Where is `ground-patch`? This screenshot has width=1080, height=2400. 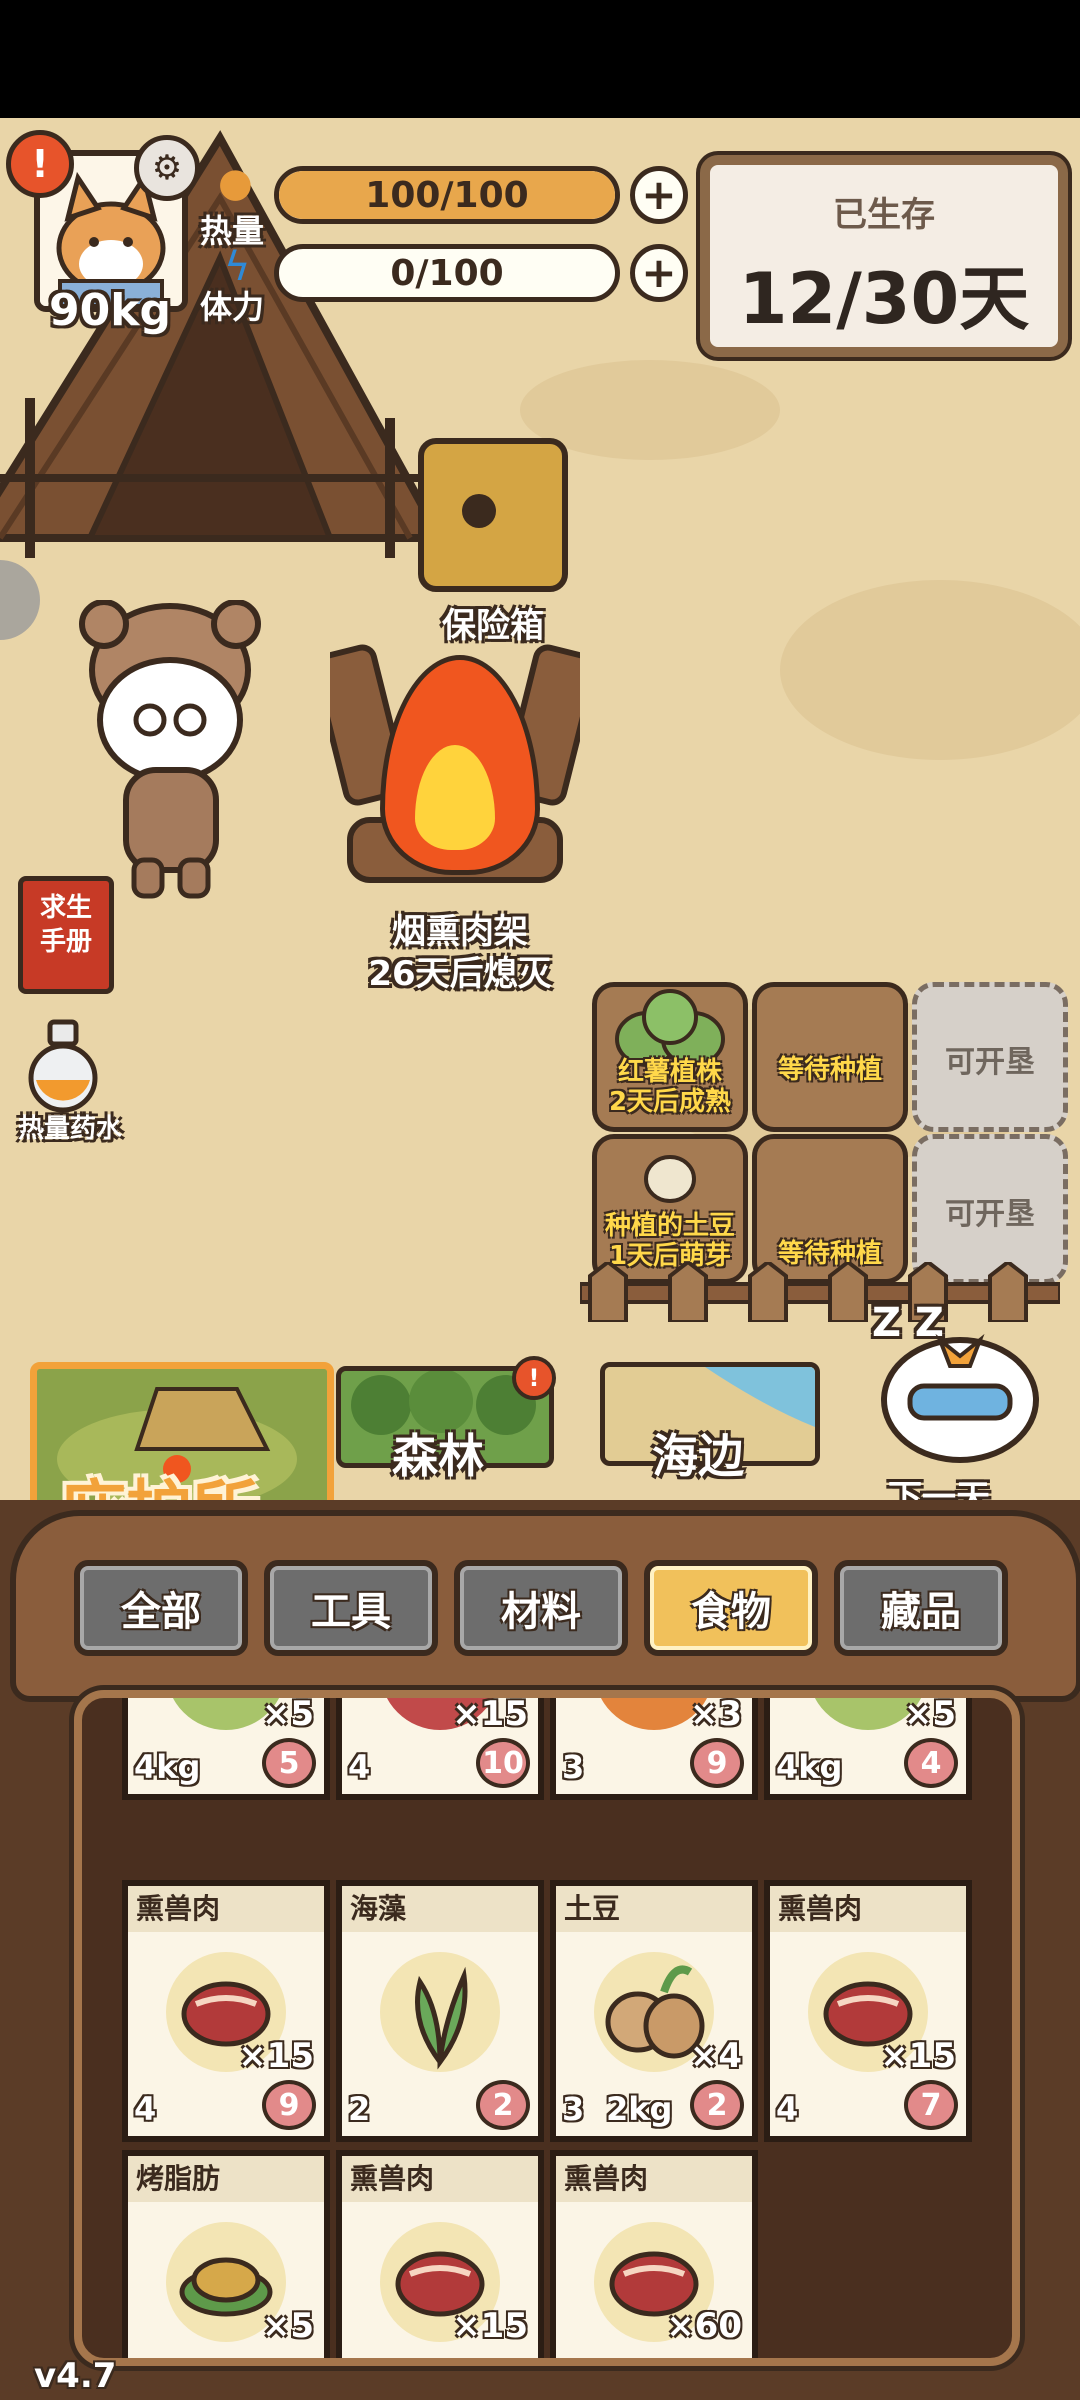
ground-patch is located at coordinates (930, 670).